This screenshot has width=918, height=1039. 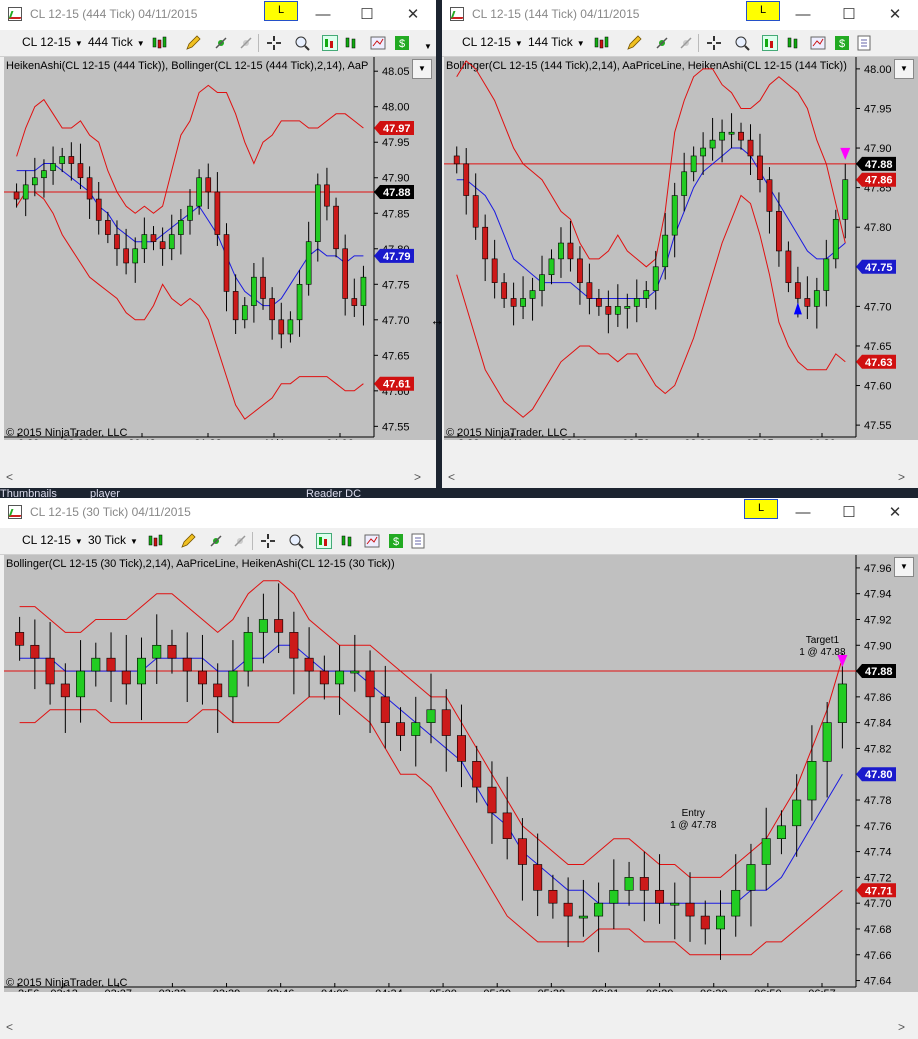 What do you see at coordinates (437, 320) in the screenshot?
I see `resize-handle-icon: ↔` at bounding box center [437, 320].